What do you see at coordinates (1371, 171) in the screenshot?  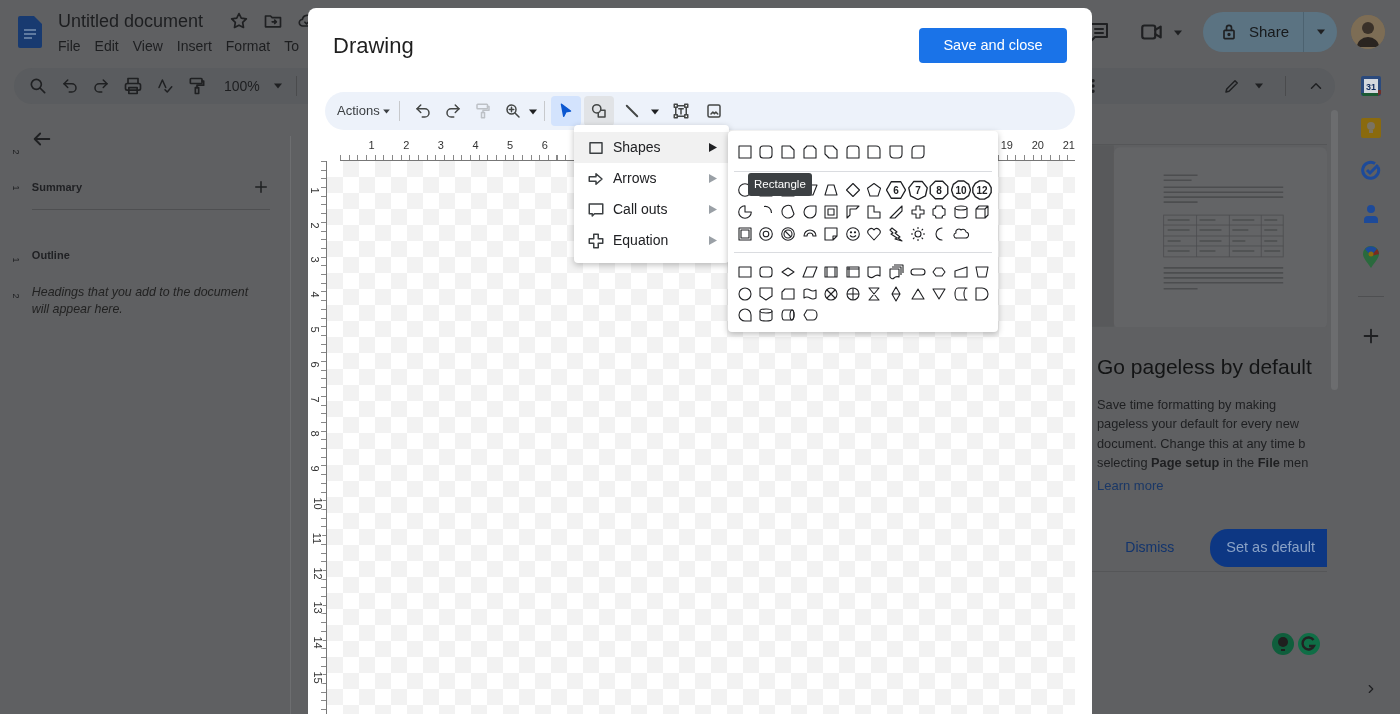 I see `check-circle-icon` at bounding box center [1371, 171].